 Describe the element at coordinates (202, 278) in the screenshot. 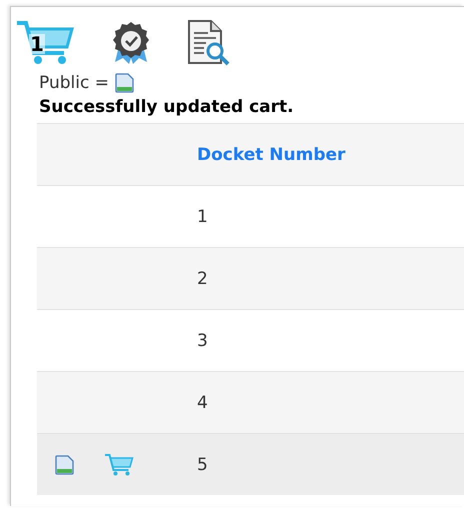

I see `table-cell: 2` at that location.